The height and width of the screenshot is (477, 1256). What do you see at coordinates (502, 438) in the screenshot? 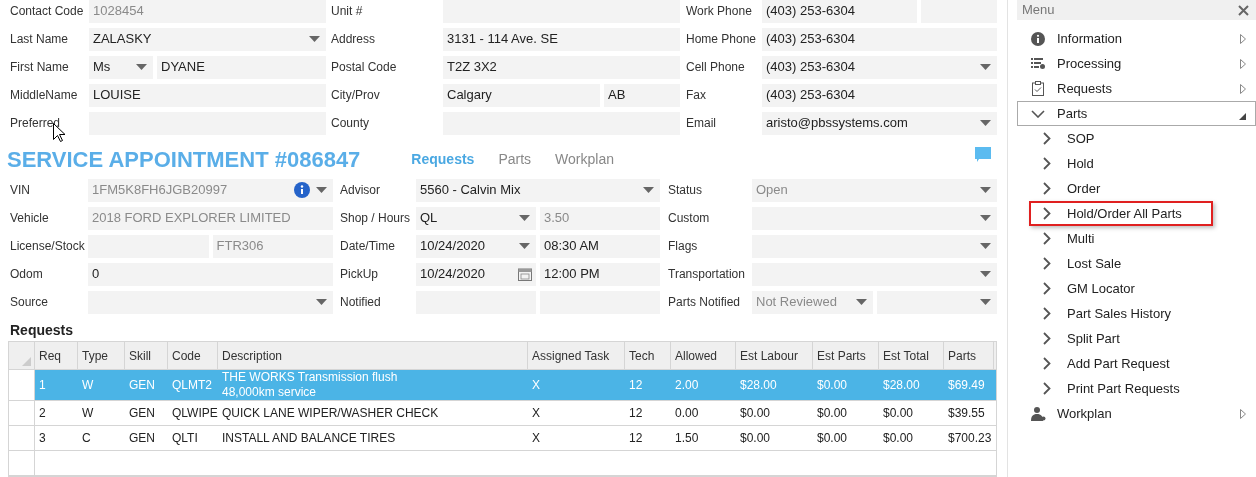
I see `table-row: 3 C GEN QLTI INSTALL AND BALANCE TIRES X 12 1.50 $0.00 $0.00 $0.00 $700.23` at bounding box center [502, 438].